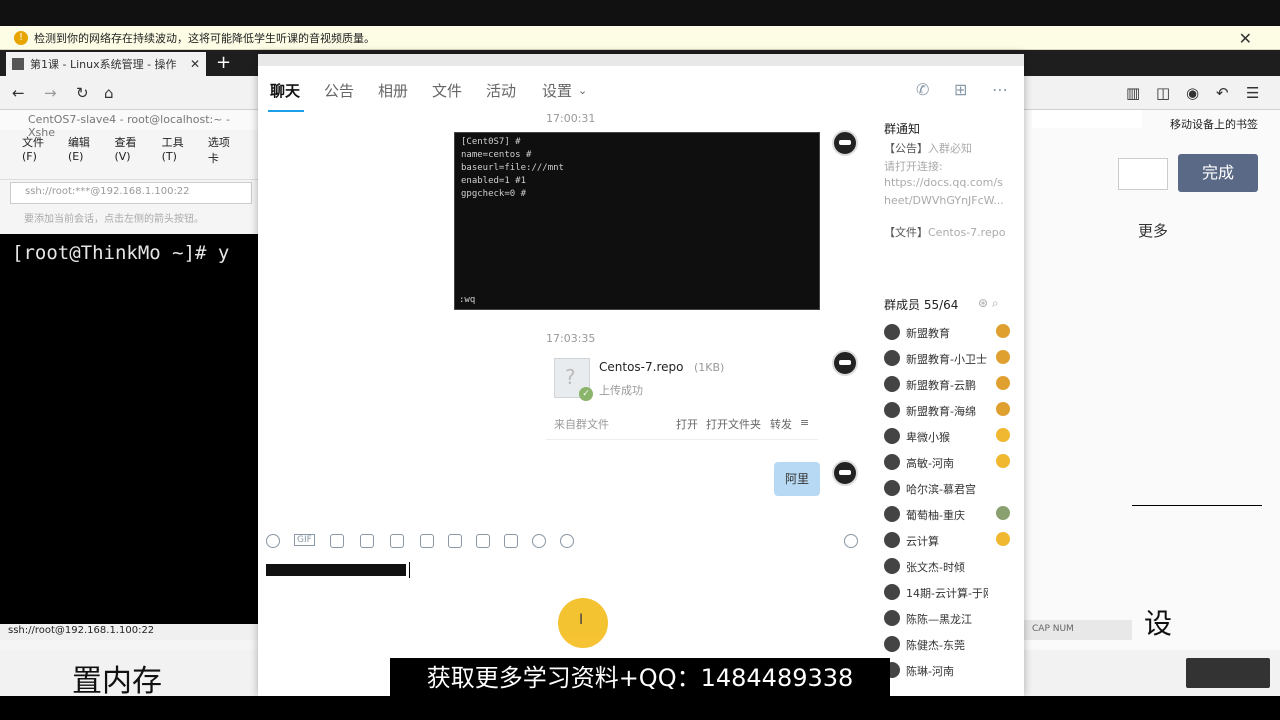 The image size is (1280, 720). What do you see at coordinates (467, 300) in the screenshot?
I see `screenshot-footer: :wq` at bounding box center [467, 300].